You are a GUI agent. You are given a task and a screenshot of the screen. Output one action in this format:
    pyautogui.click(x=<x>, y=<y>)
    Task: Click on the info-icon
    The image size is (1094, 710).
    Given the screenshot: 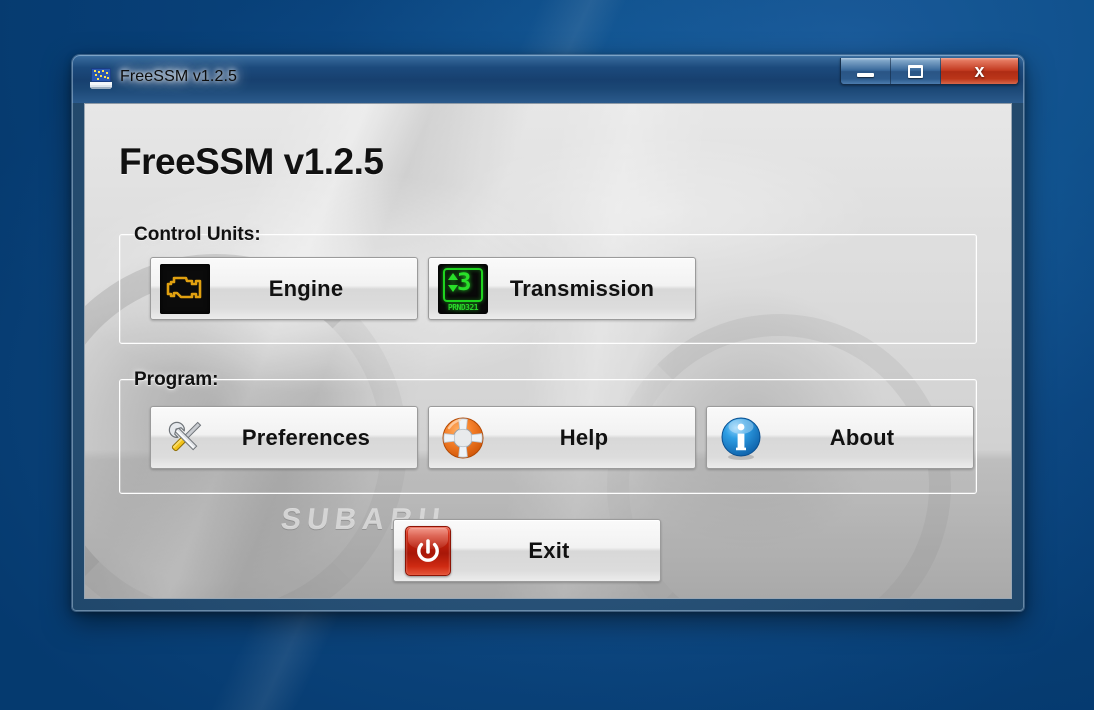 What is the action you would take?
    pyautogui.click(x=741, y=438)
    